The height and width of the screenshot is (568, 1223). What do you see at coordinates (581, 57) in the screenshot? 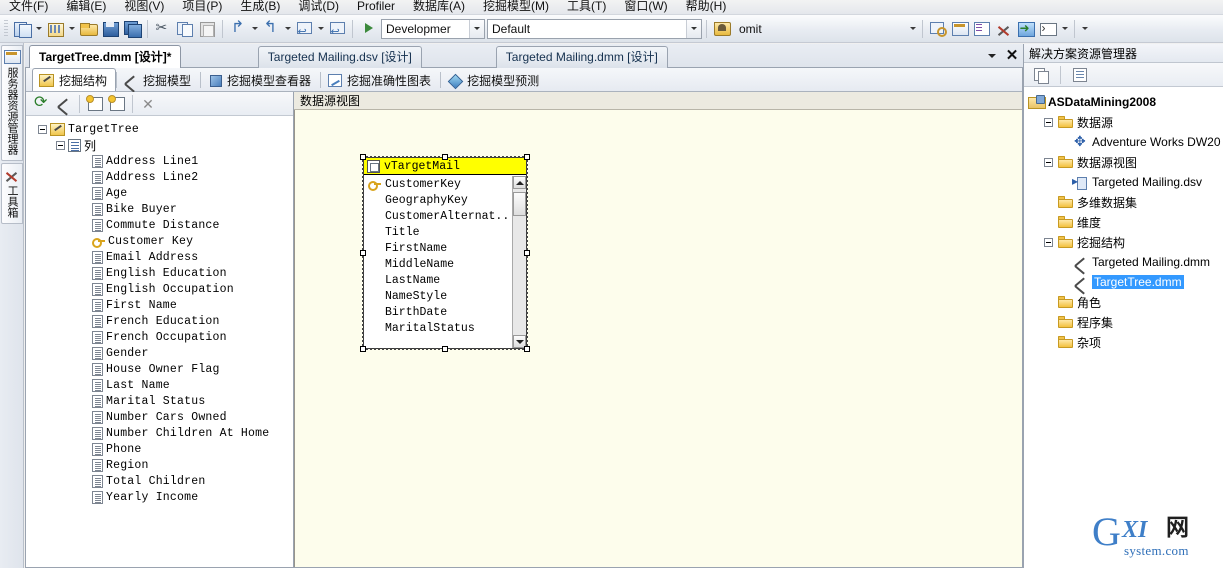
I see `document-tab-2: Targeted Mailing.dmm [设计]` at bounding box center [581, 57].